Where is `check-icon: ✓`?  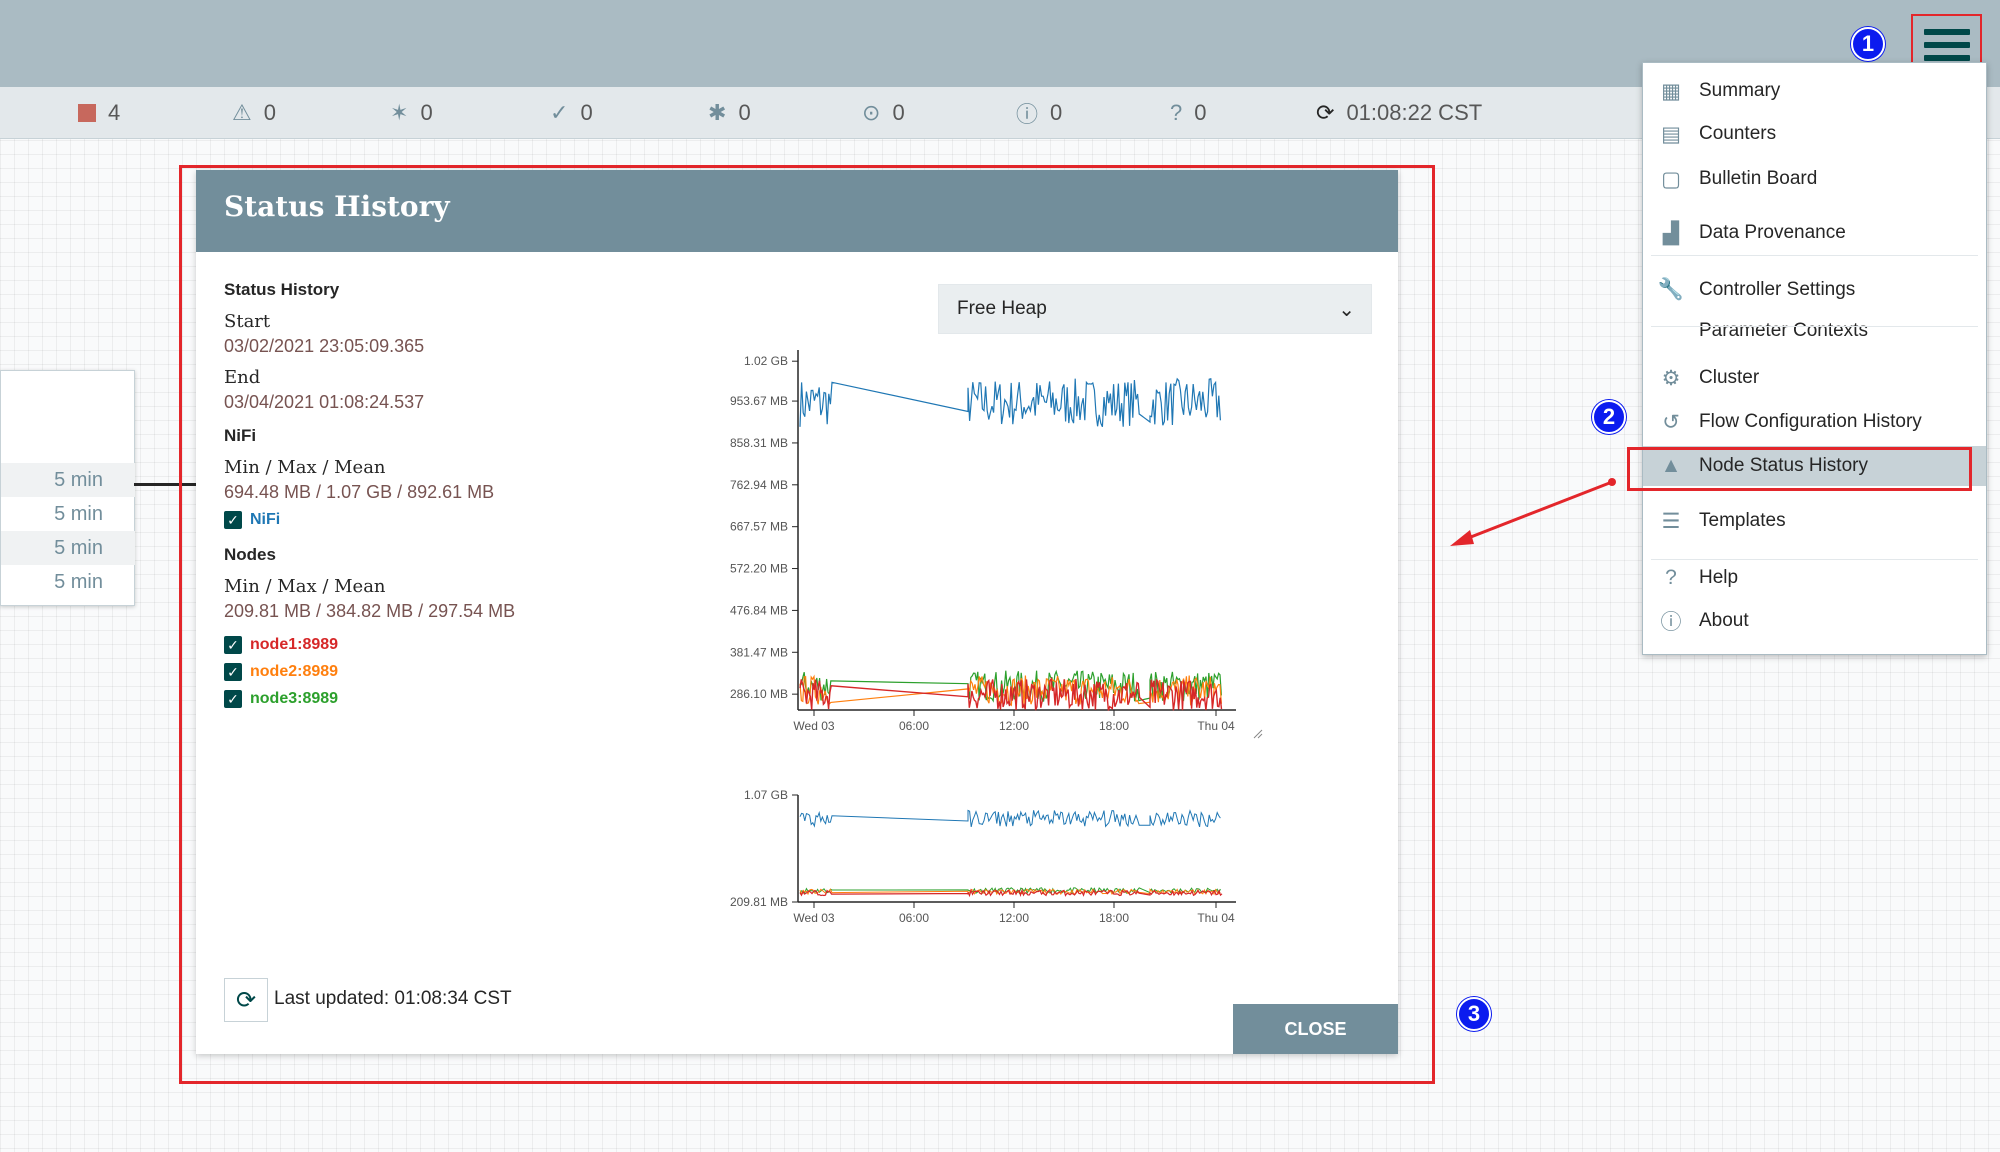
check-icon: ✓ is located at coordinates (559, 112).